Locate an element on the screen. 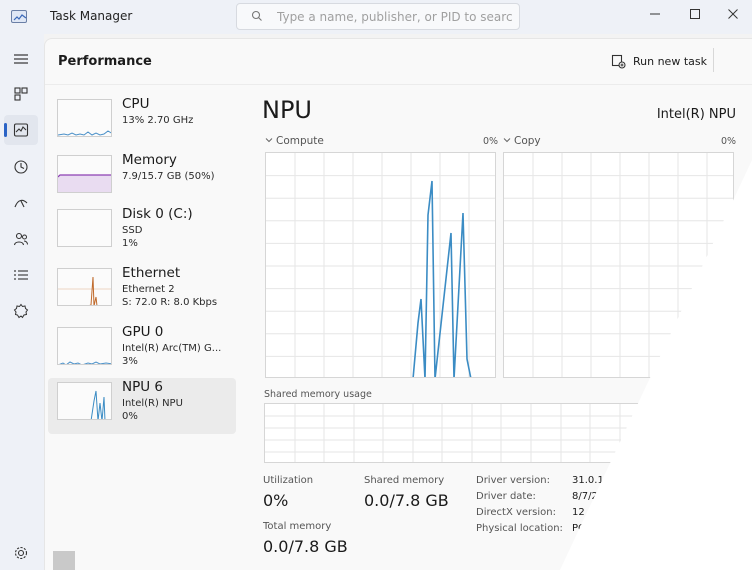 The width and height of the screenshot is (752, 570). processes-icon is located at coordinates (21, 94).